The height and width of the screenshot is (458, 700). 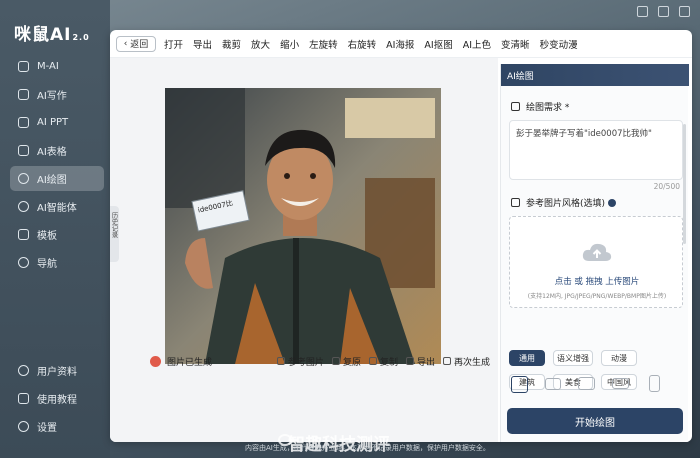 I want to click on sidebar-item-label: 设置, so click(x=47, y=428).